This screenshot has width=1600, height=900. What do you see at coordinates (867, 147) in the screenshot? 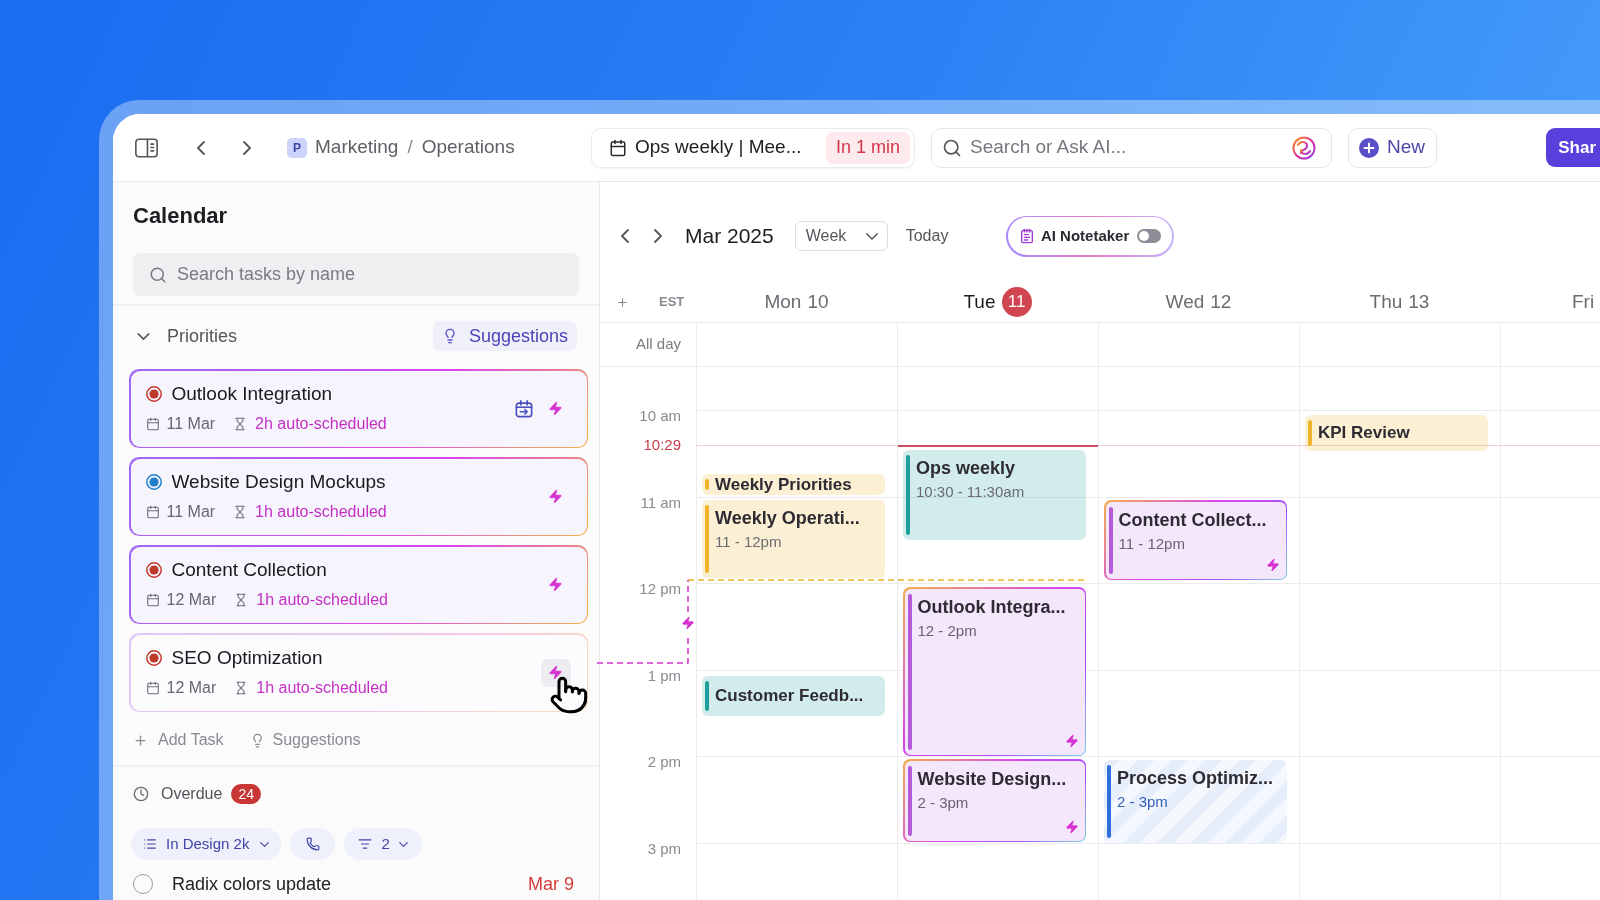
I see `countdown-badge: In 1 min` at bounding box center [867, 147].